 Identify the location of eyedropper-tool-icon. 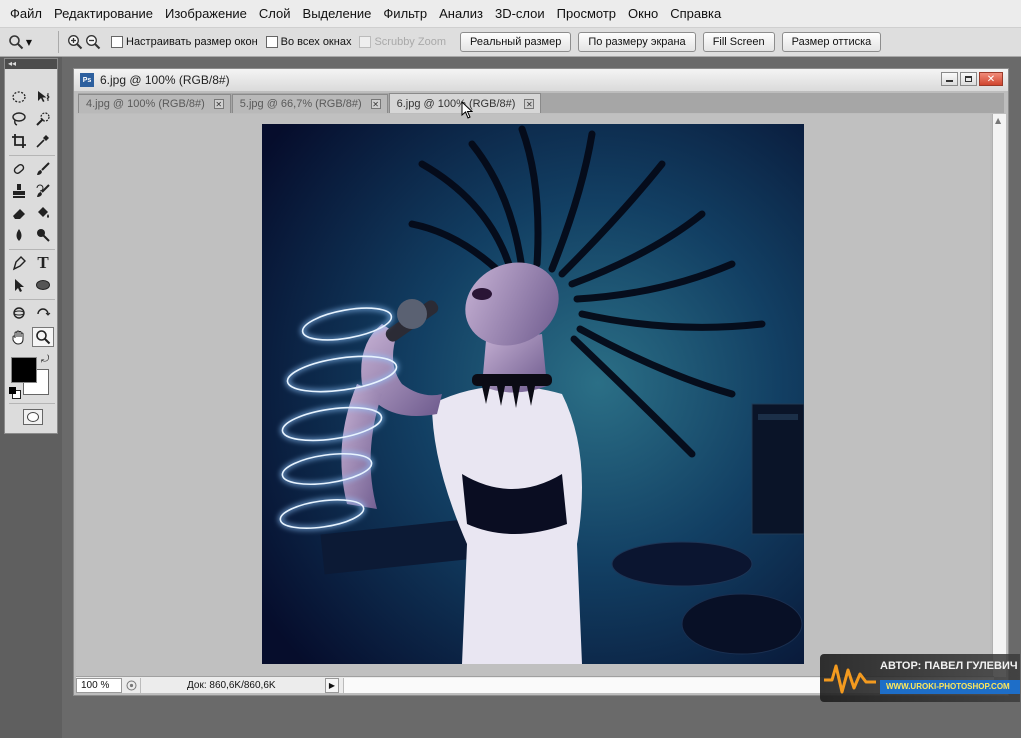
(43, 141).